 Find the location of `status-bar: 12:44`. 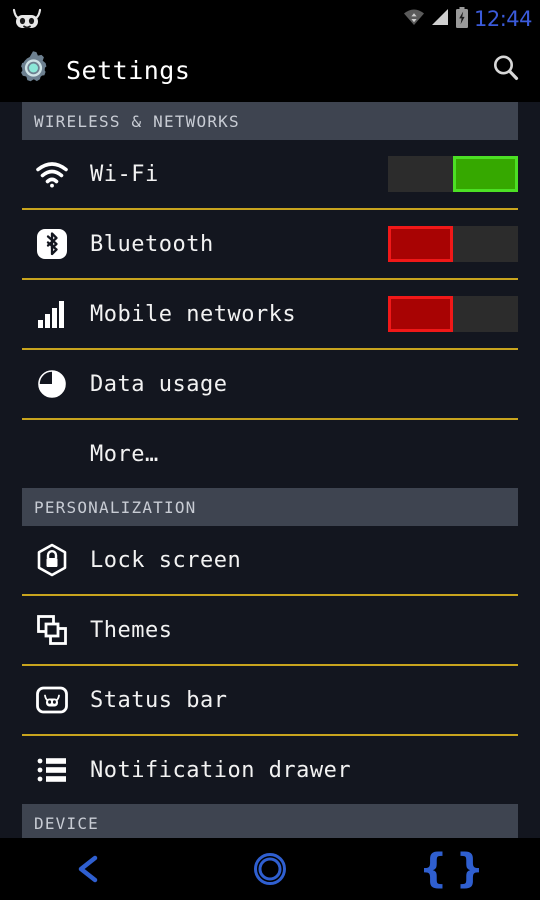

status-bar: 12:44 is located at coordinates (270, 19).